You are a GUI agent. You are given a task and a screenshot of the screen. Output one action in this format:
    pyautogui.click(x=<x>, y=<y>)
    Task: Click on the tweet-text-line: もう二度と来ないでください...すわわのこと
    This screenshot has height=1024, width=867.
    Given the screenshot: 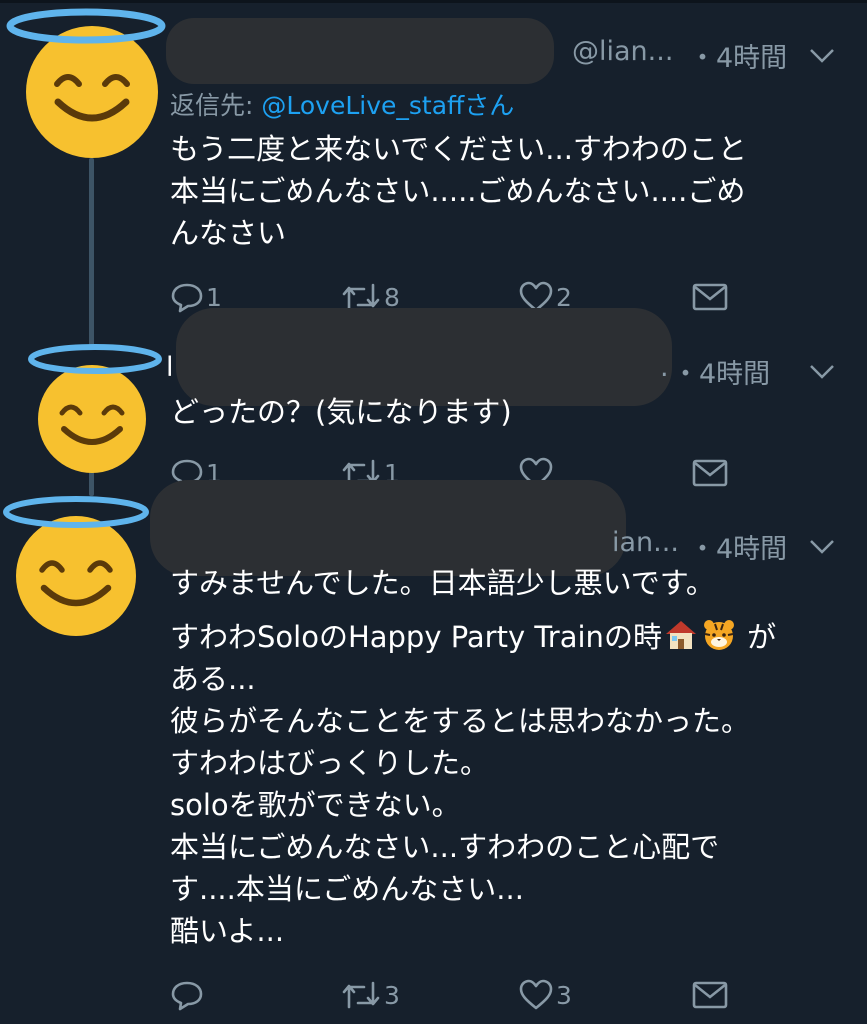 What is the action you would take?
    pyautogui.click(x=458, y=149)
    